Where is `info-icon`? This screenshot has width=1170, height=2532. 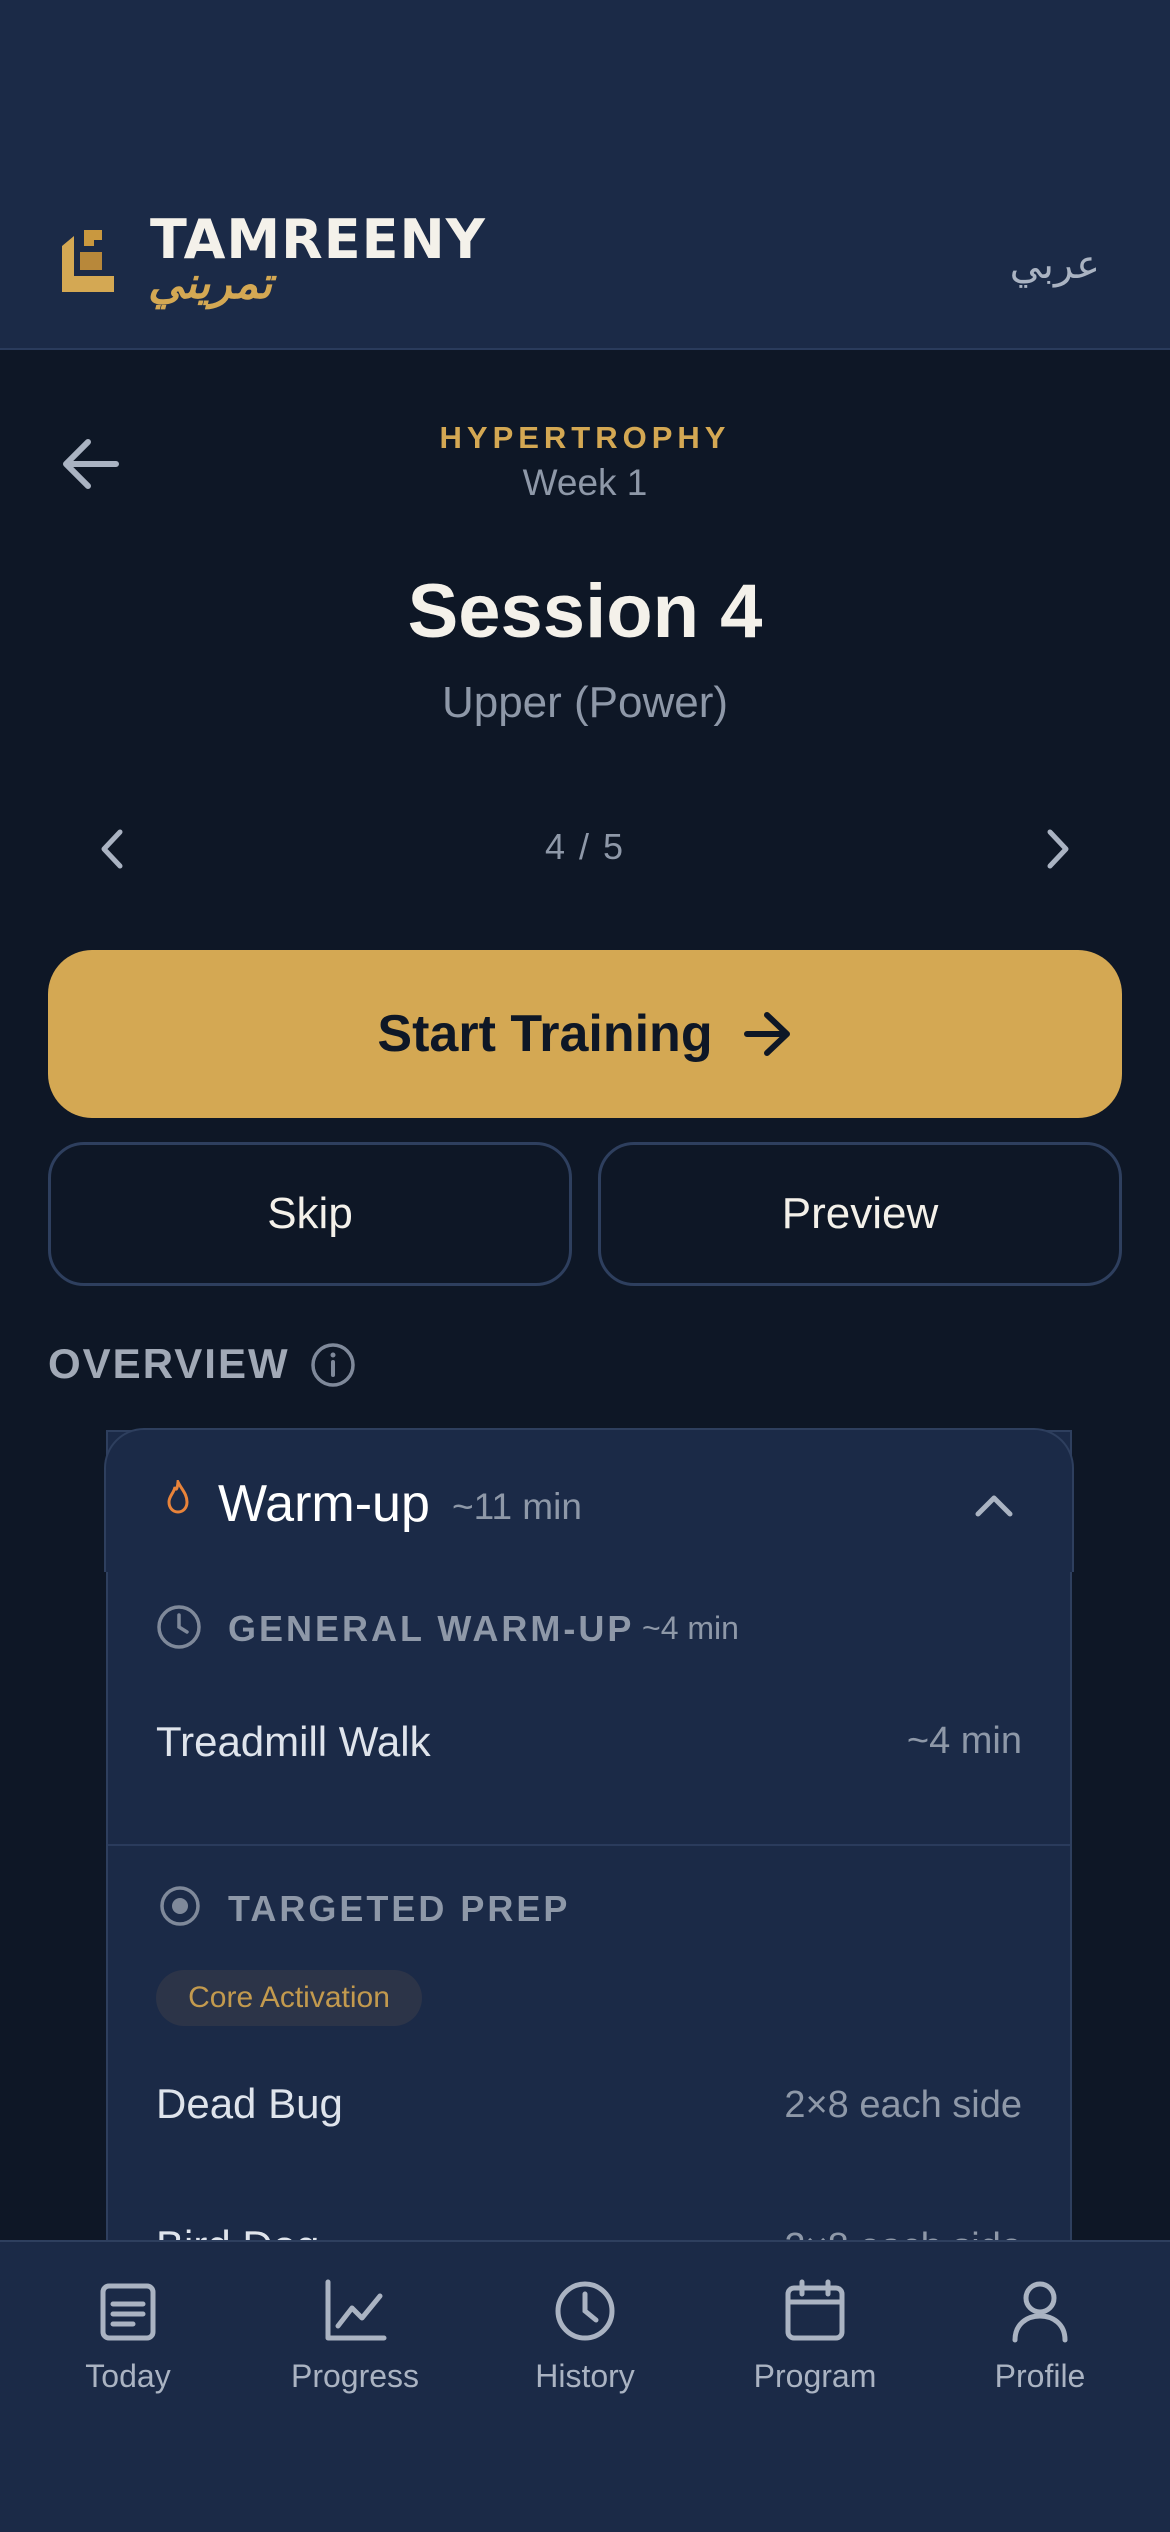 info-icon is located at coordinates (333, 1365).